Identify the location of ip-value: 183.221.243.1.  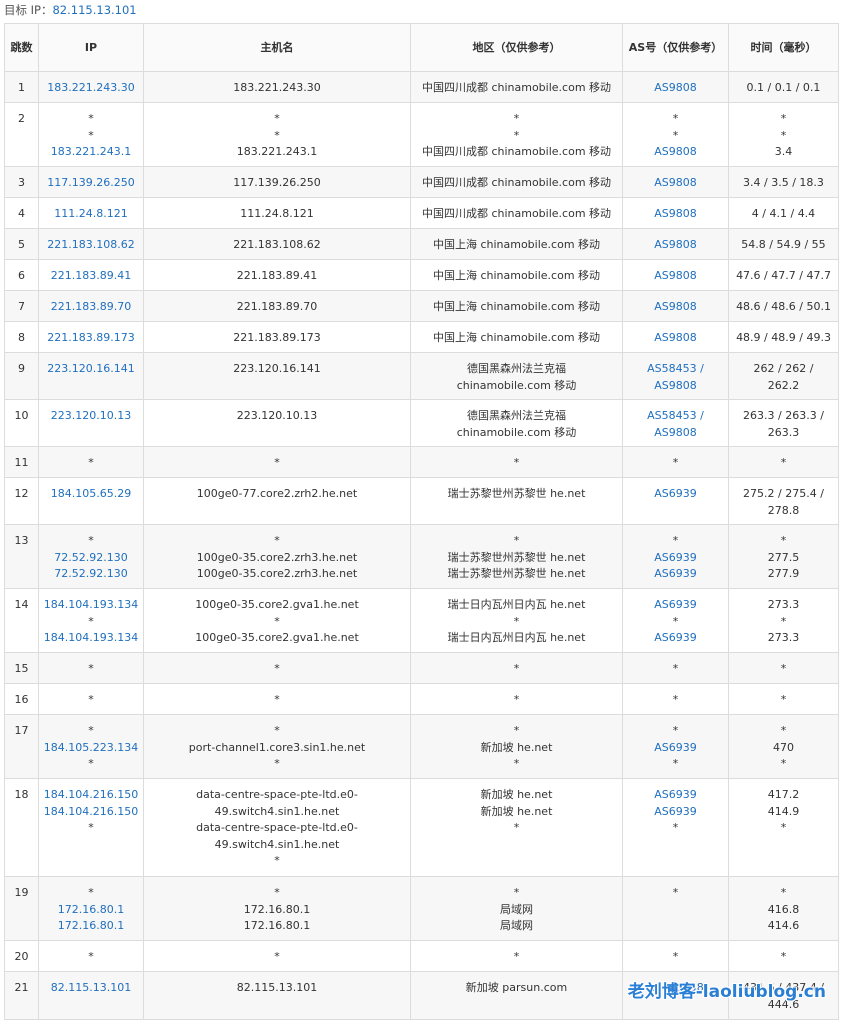
(91, 152).